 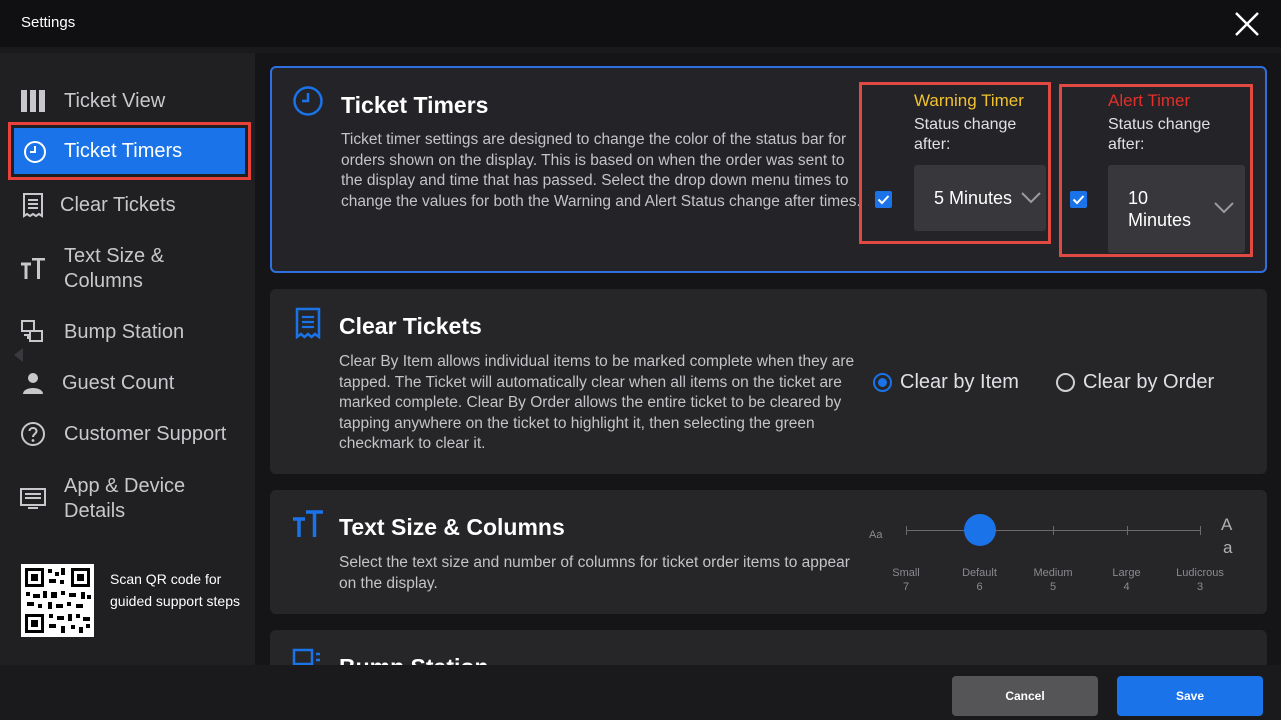 I want to click on clear-by-order-radio: Clear by Order, so click(x=1135, y=382).